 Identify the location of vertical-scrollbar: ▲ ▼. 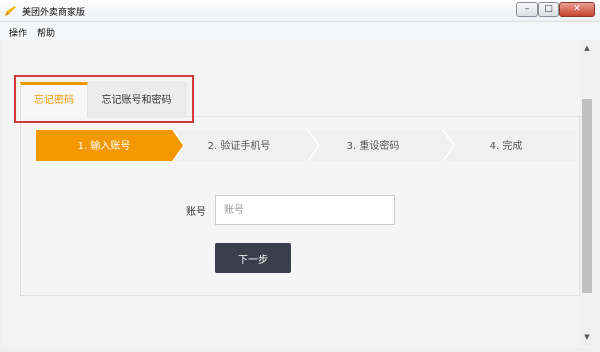
(587, 193).